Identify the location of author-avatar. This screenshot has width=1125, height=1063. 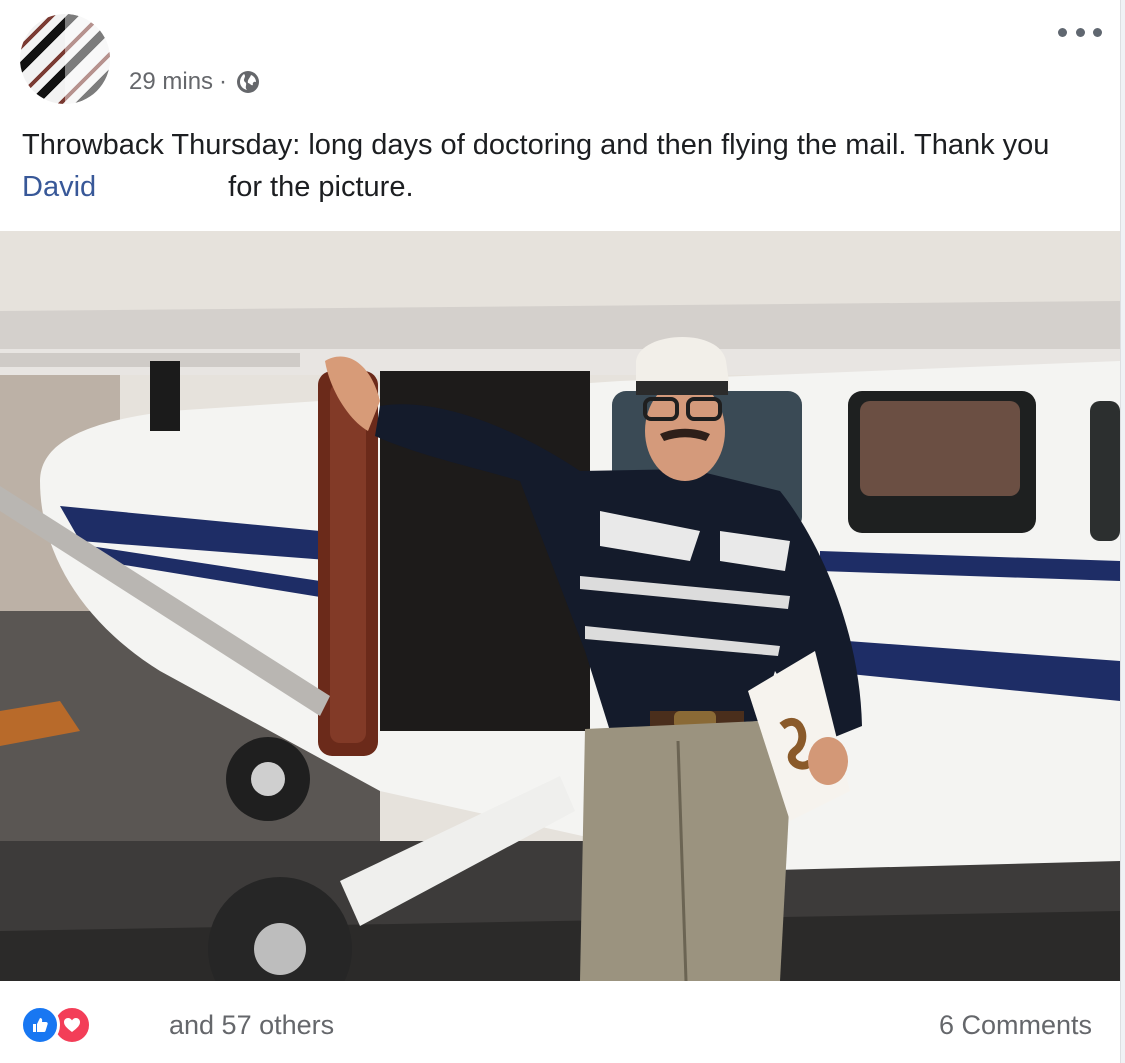
(65, 59).